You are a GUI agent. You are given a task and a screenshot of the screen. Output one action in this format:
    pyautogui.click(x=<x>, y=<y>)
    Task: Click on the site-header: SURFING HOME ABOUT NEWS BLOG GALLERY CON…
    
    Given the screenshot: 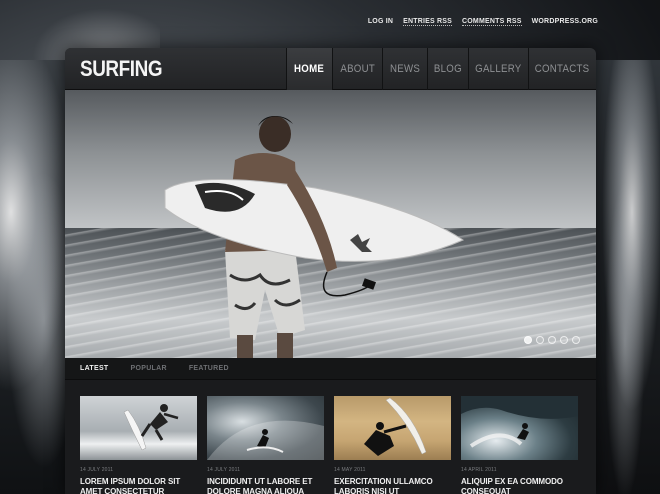 What is the action you would take?
    pyautogui.click(x=330, y=69)
    